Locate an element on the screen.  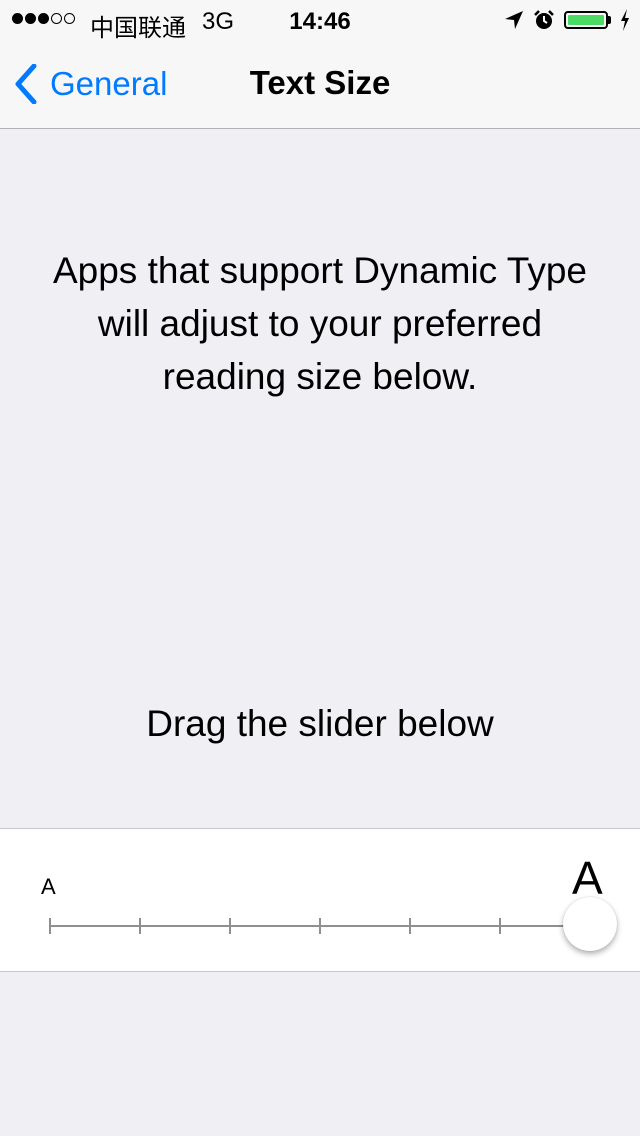
battery-level-fill is located at coordinates (586, 20).